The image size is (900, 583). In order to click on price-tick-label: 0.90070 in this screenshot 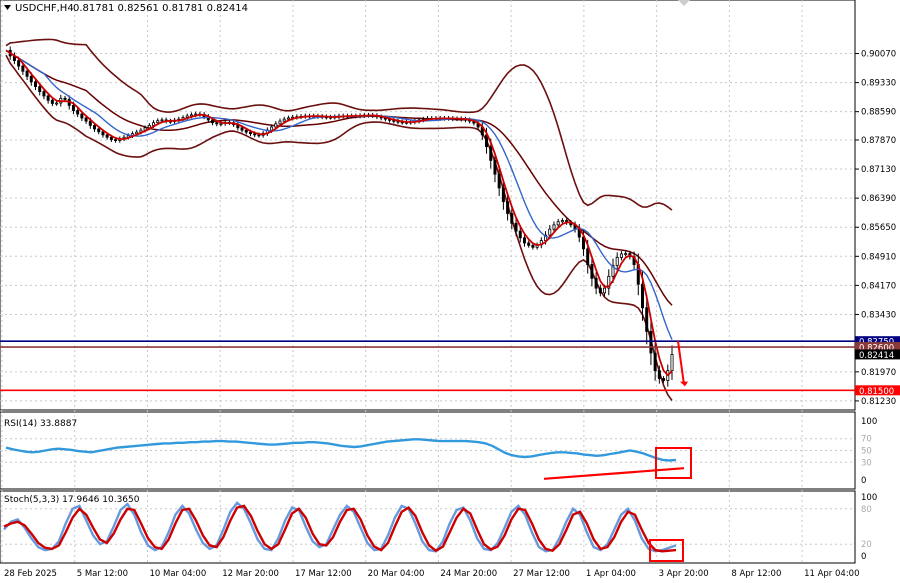, I will do `click(878, 55)`.